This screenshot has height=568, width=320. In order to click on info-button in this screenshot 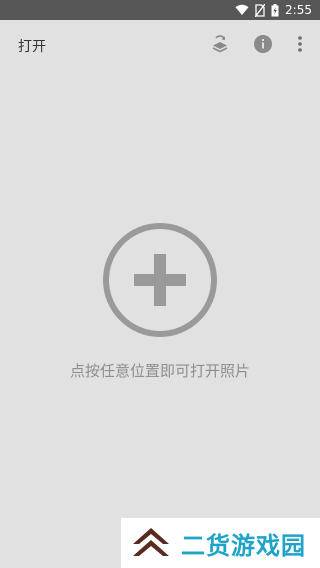, I will do `click(263, 46)`.